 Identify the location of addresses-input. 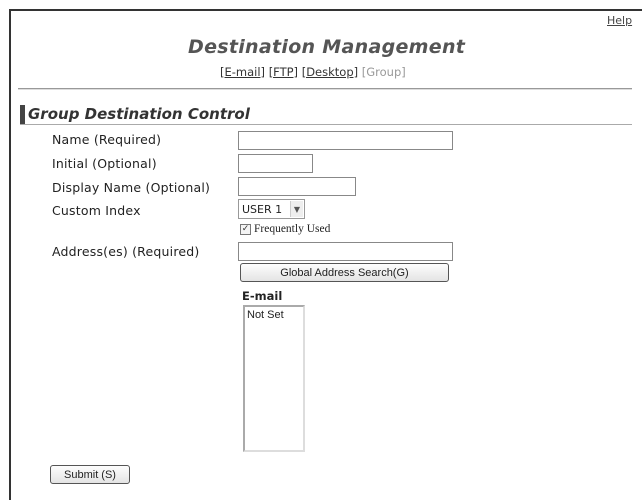
(345, 251).